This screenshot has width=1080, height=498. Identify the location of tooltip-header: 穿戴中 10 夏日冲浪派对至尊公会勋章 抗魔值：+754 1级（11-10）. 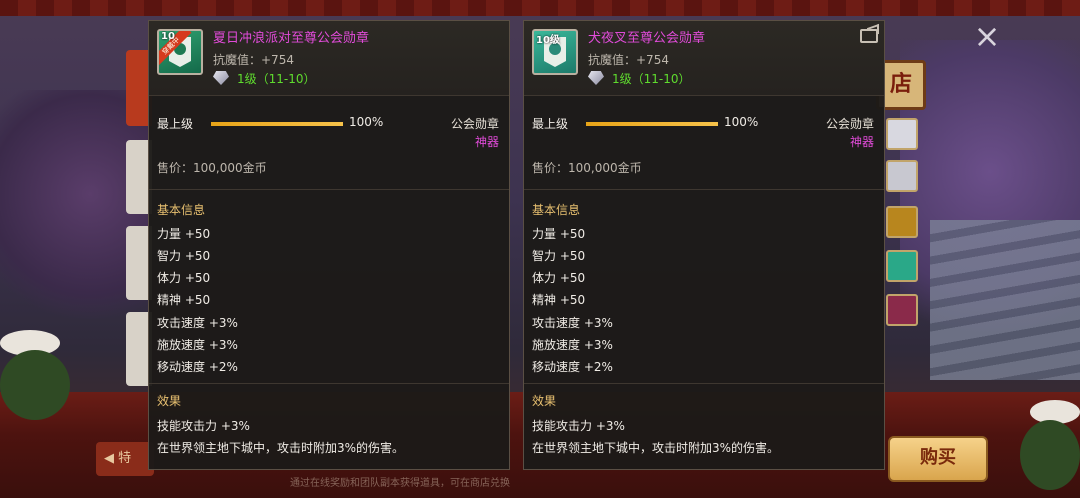
(329, 58).